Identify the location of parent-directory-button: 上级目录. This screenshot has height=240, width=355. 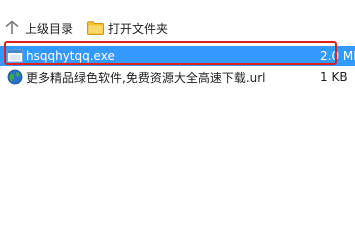
(38, 28).